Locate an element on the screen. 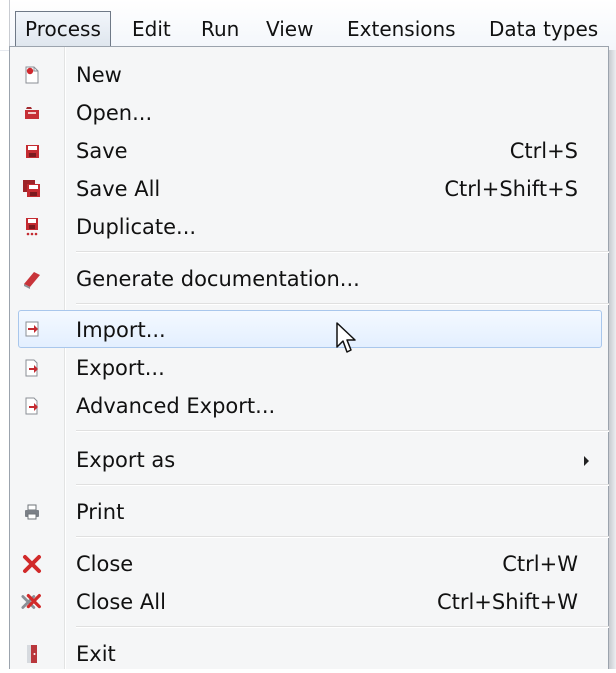  menu-item-close: Close Ctrl+W is located at coordinates (309, 564).